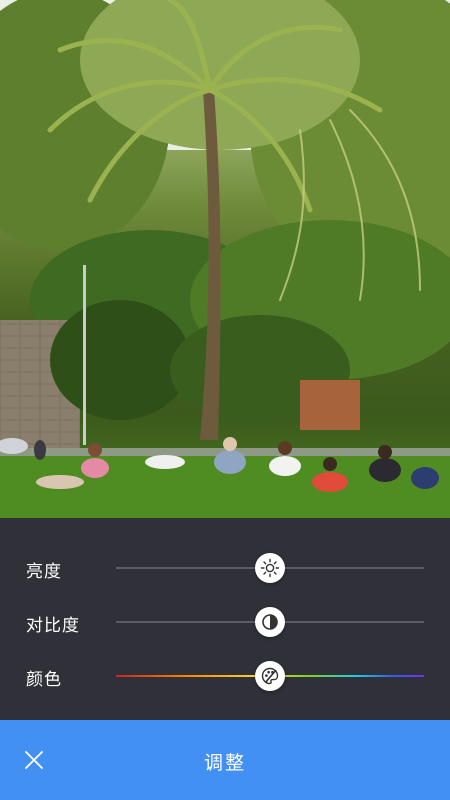  What do you see at coordinates (225, 568) in the screenshot?
I see `brightness-row: 亮度` at bounding box center [225, 568].